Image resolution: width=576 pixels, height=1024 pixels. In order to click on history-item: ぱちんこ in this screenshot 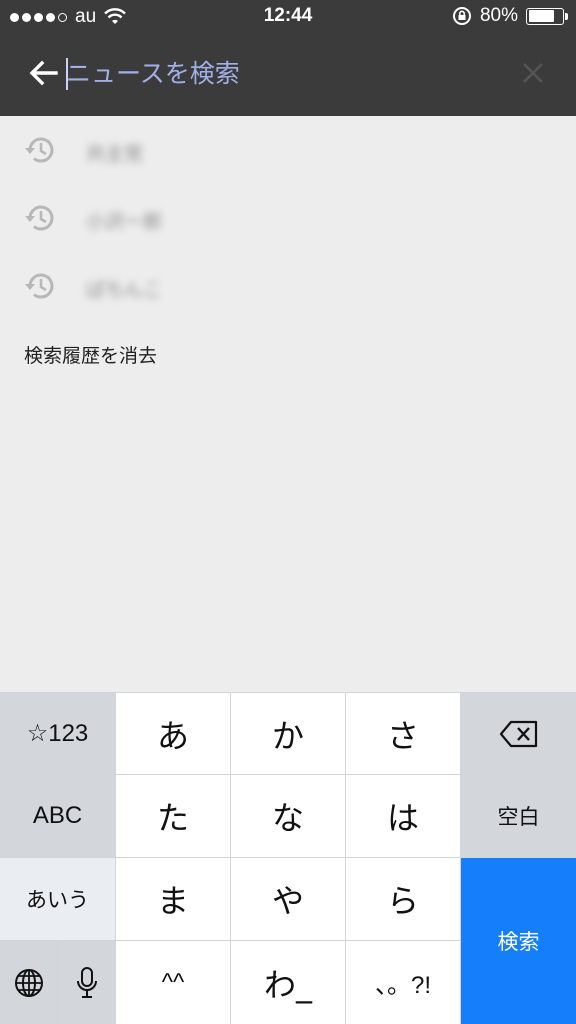, I will do `click(288, 287)`.